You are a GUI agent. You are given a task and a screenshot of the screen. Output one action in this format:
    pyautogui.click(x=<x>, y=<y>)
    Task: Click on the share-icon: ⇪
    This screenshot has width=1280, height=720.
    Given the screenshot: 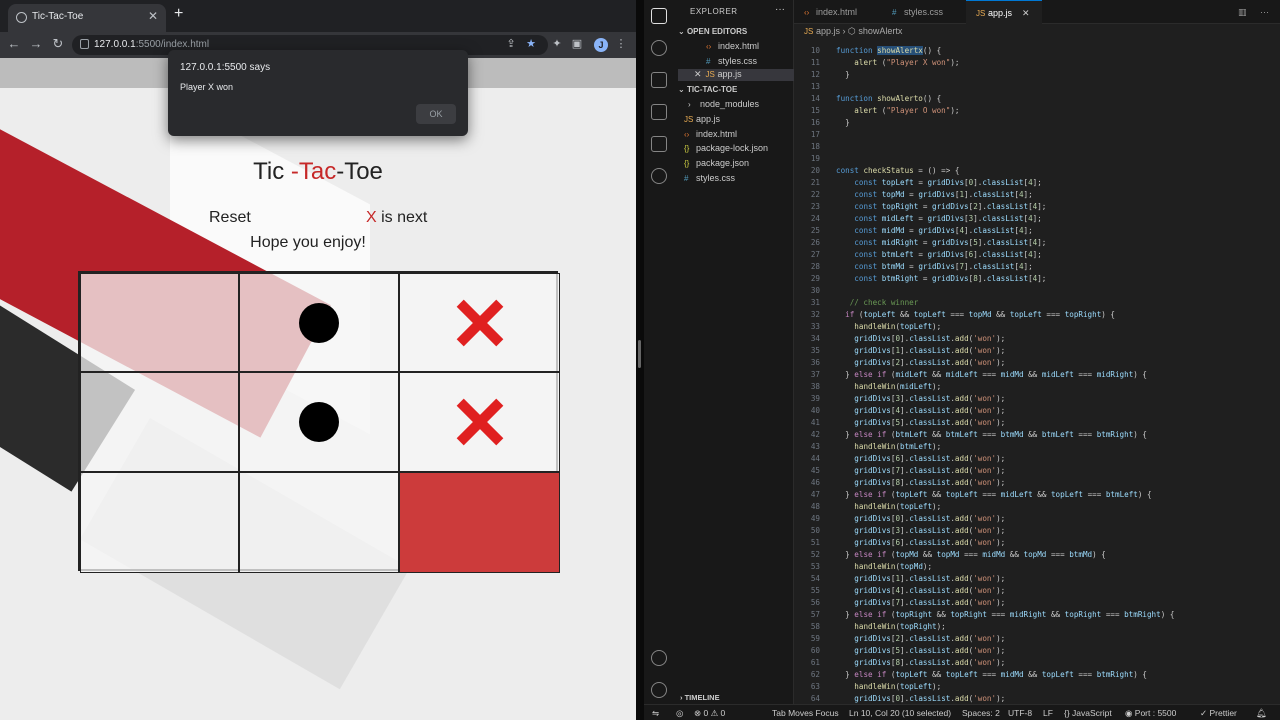 What is the action you would take?
    pyautogui.click(x=511, y=43)
    